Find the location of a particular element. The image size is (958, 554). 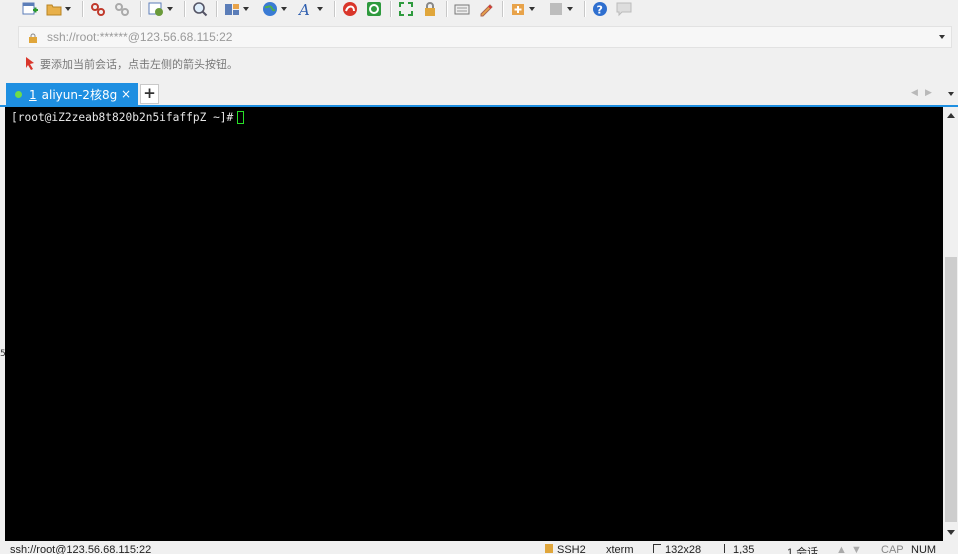

find-icon is located at coordinates (200, 9).